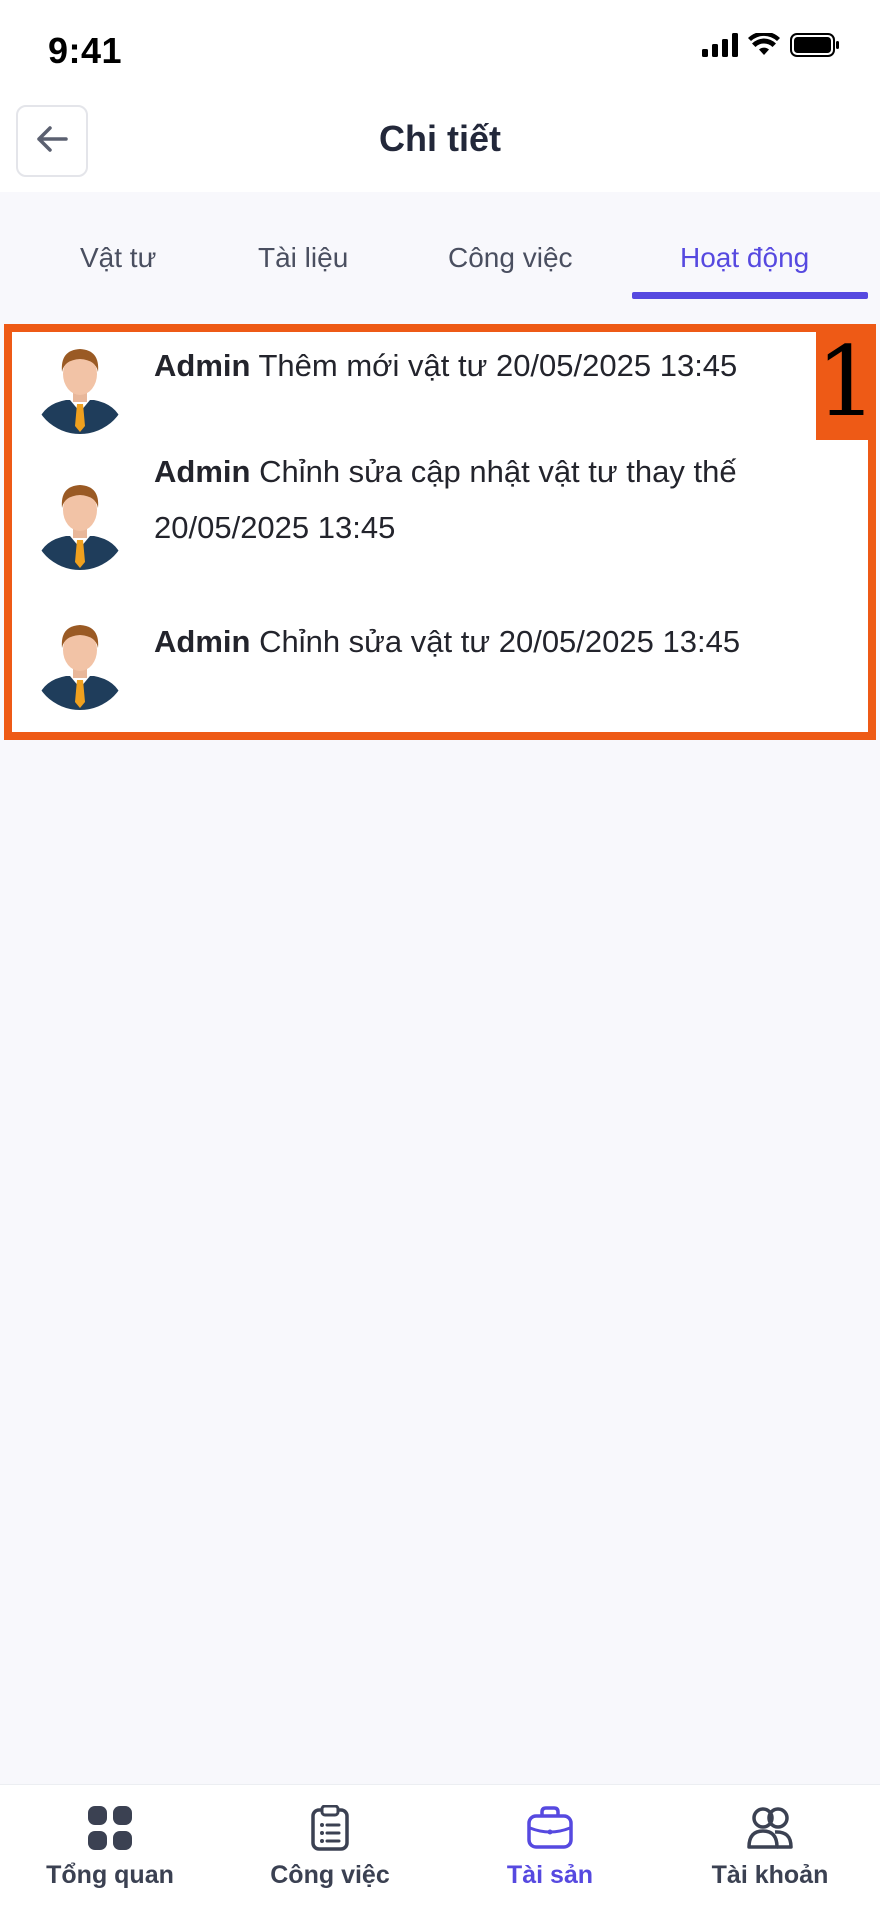  I want to click on tab-tai-lieu: Tài liệu, so click(303, 258).